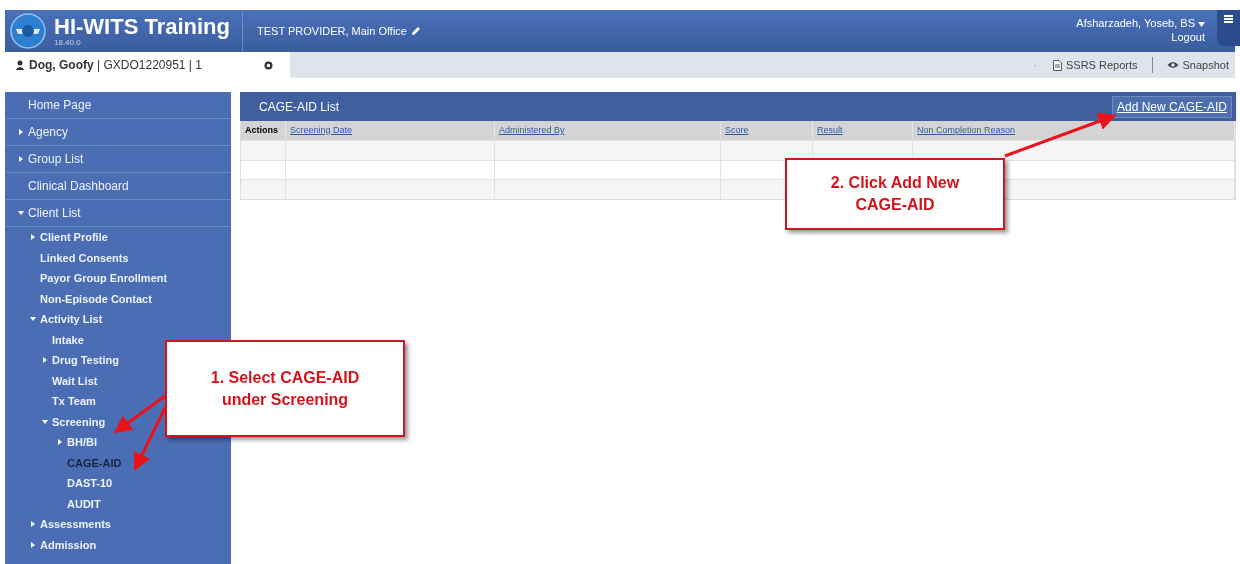 Image resolution: width=1240 pixels, height=564 pixels. Describe the element at coordinates (147, 65) in the screenshot. I see `client-tab: Dog, Goofy | GXDO1220951 | 1` at that location.